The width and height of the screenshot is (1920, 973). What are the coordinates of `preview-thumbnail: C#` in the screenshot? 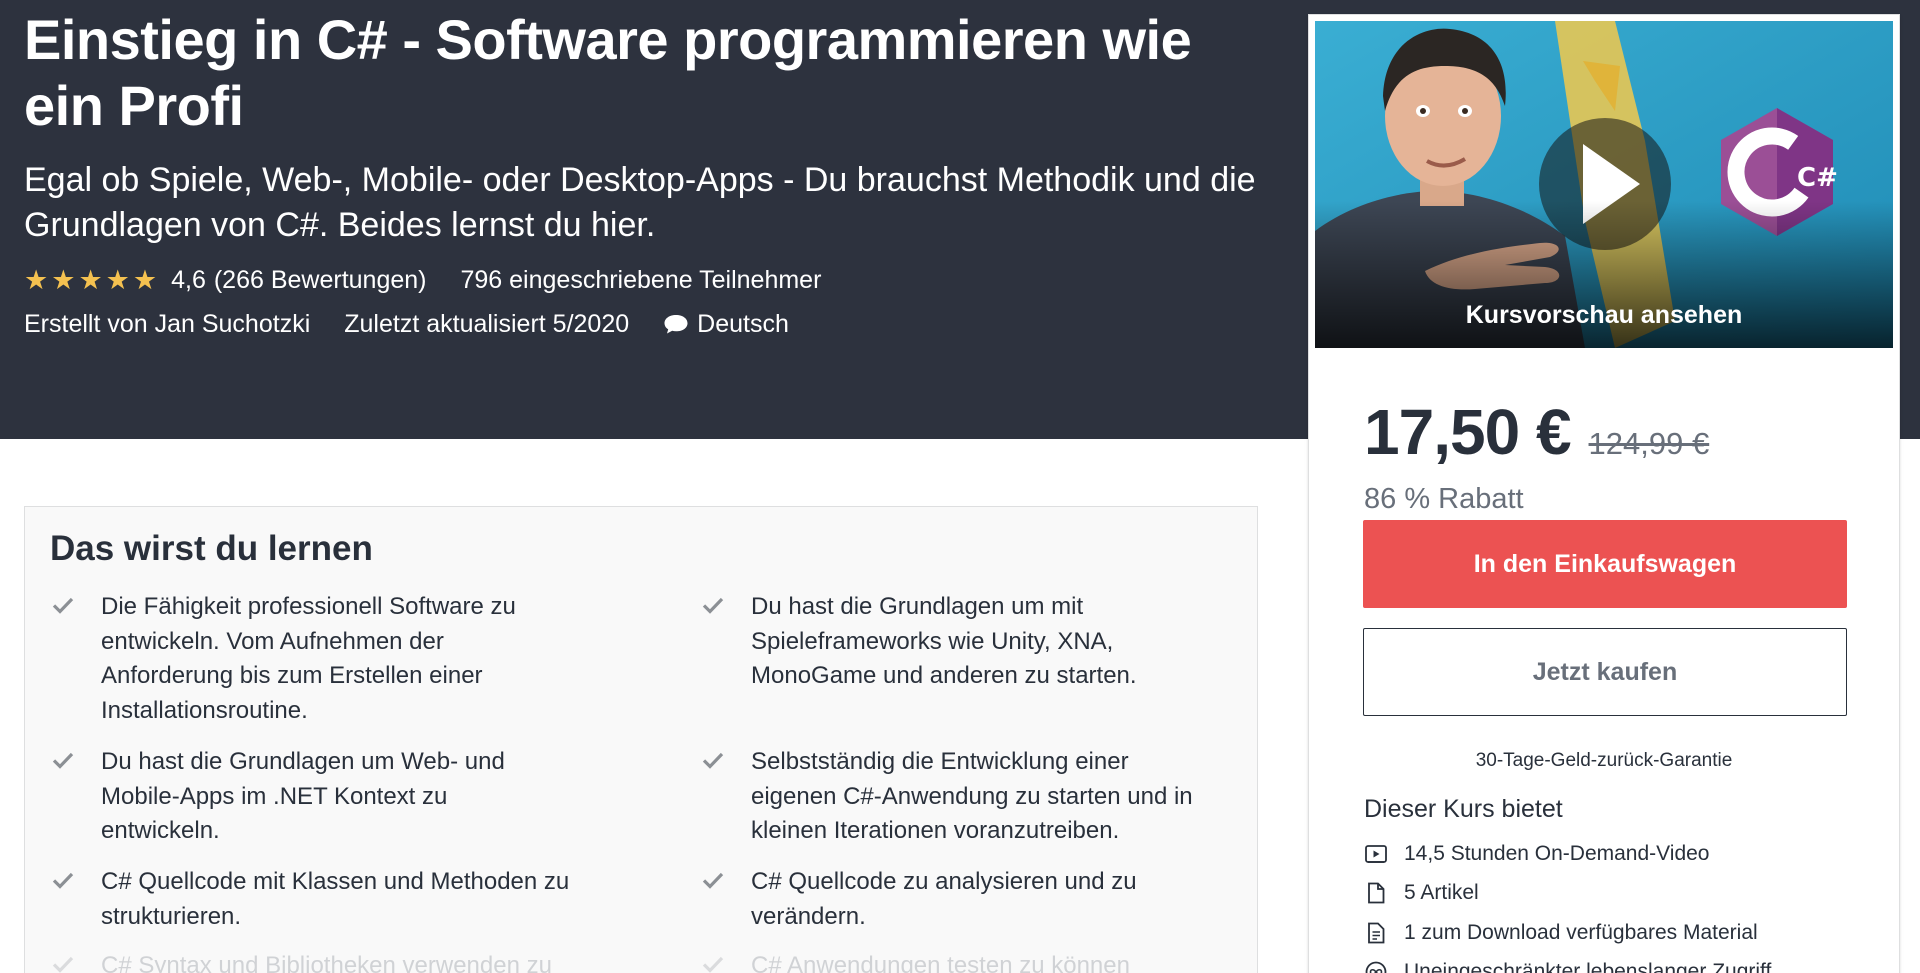 It's located at (1604, 184).